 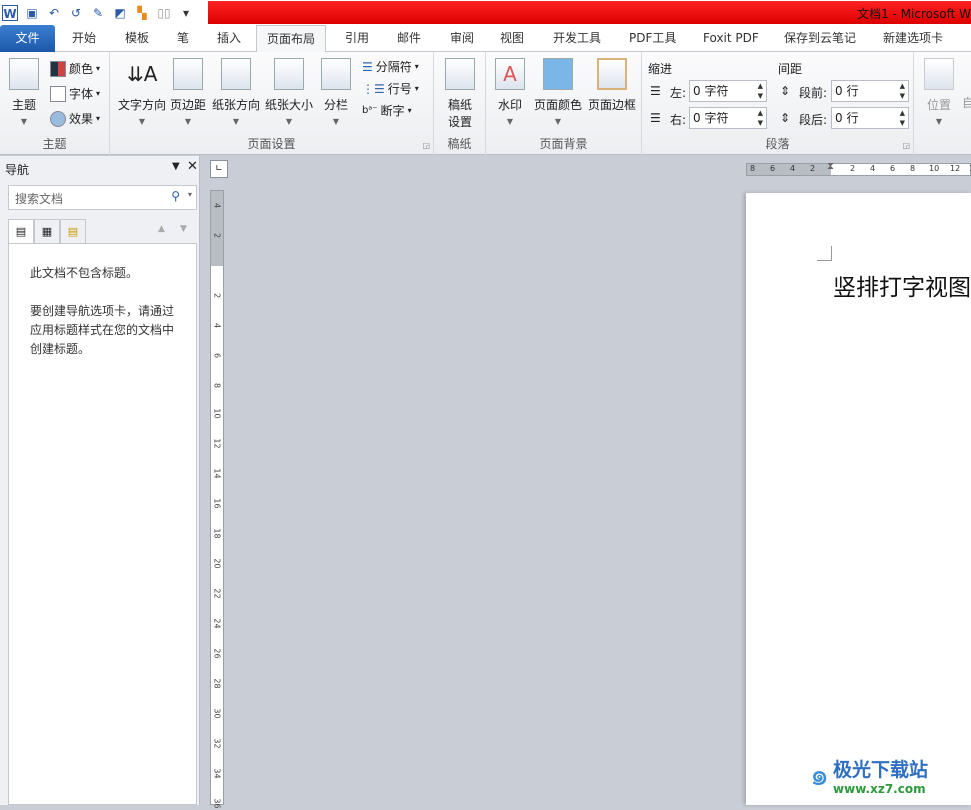 I want to click on tab-page-layout: 页面布局, so click(x=291, y=39).